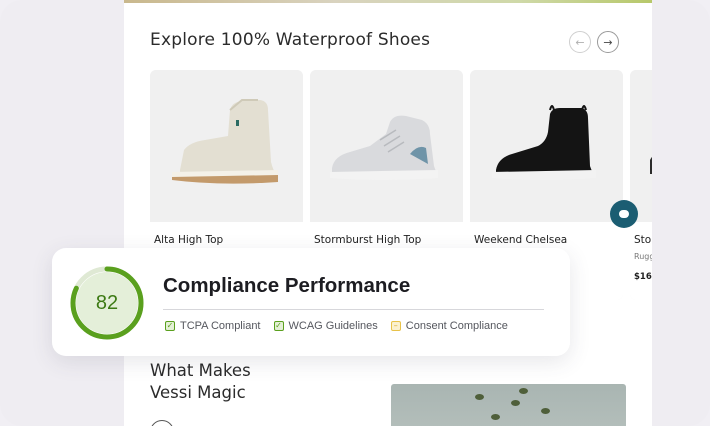  I want to click on compliance-badge: ✓ WCAG Guidelines, so click(325, 326).